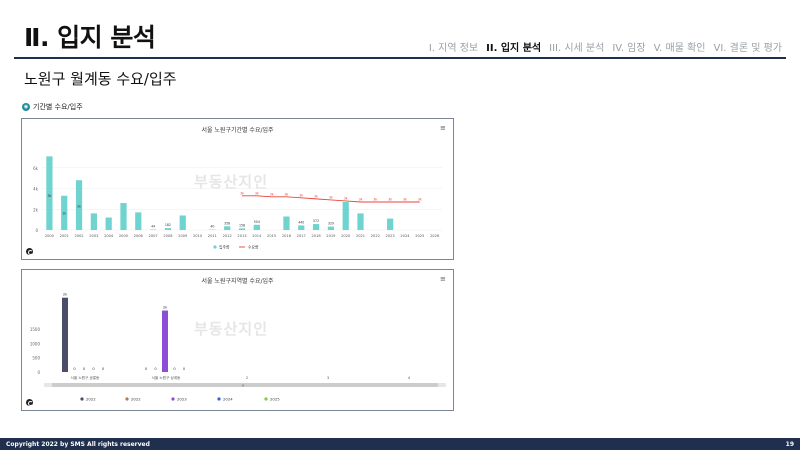 Image resolution: width=800 pixels, height=450 pixels. I want to click on page-subtitle: 노원구 월계동 수요/입주, so click(100, 79).